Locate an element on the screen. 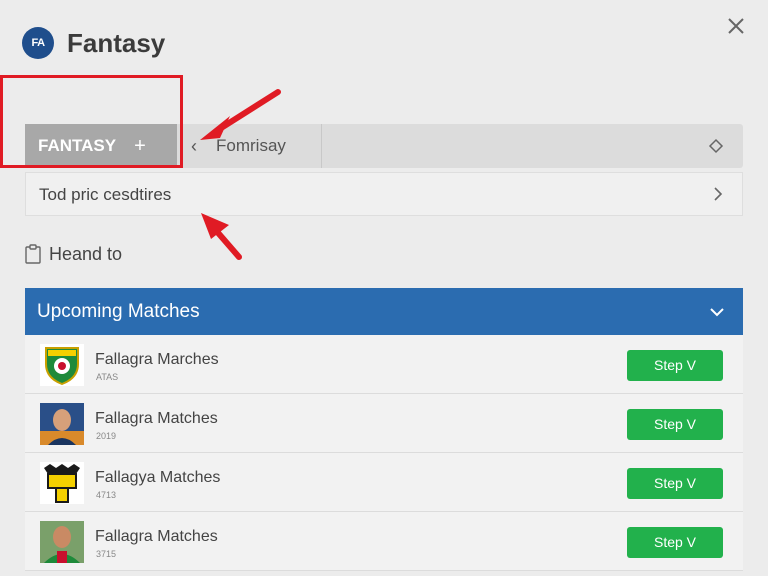 This screenshot has width=768, height=576. app-logo: FA is located at coordinates (38, 43).